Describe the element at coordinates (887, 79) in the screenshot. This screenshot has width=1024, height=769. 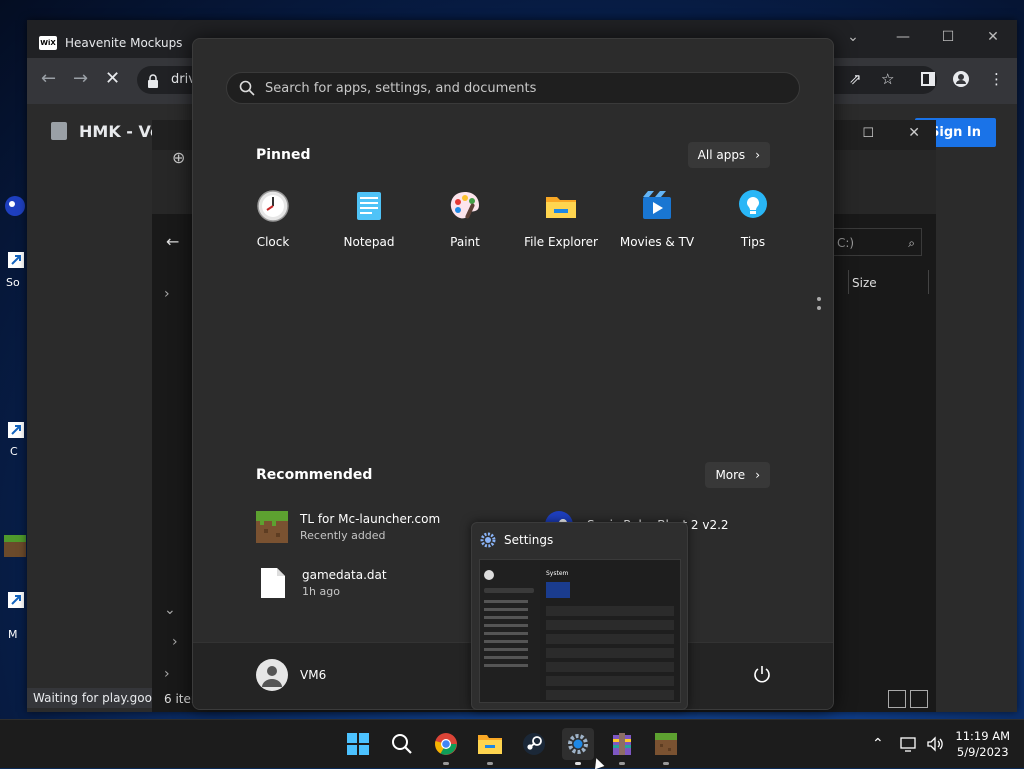
I see `bookmark-star-icon: ☆` at that location.